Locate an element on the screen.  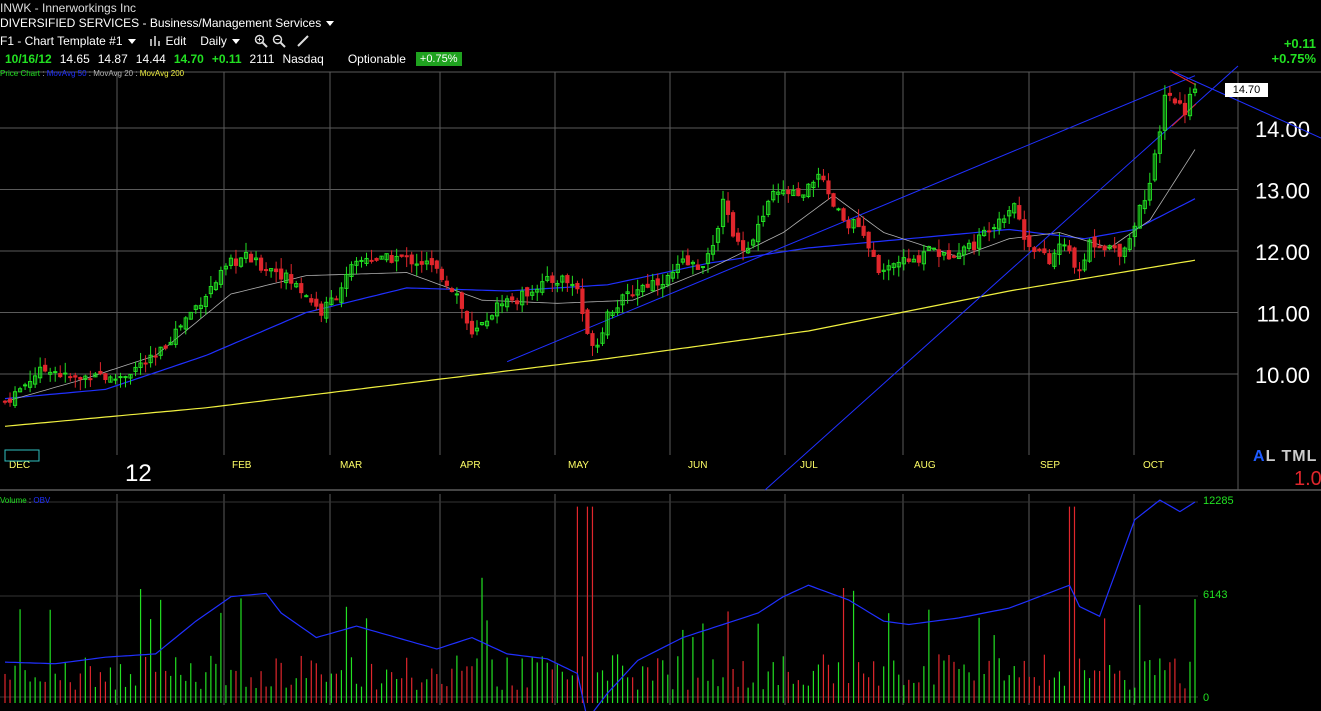
app-logo: AL TML is located at coordinates (1285, 457).